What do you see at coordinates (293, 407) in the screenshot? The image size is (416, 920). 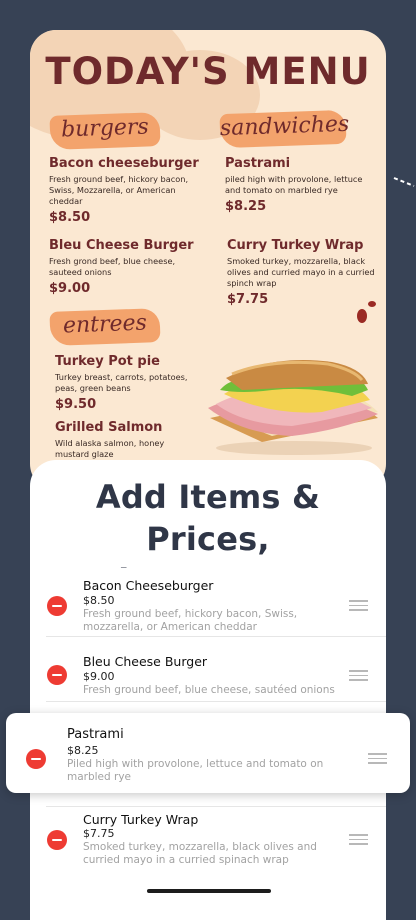 I see `sandwich-image` at bounding box center [293, 407].